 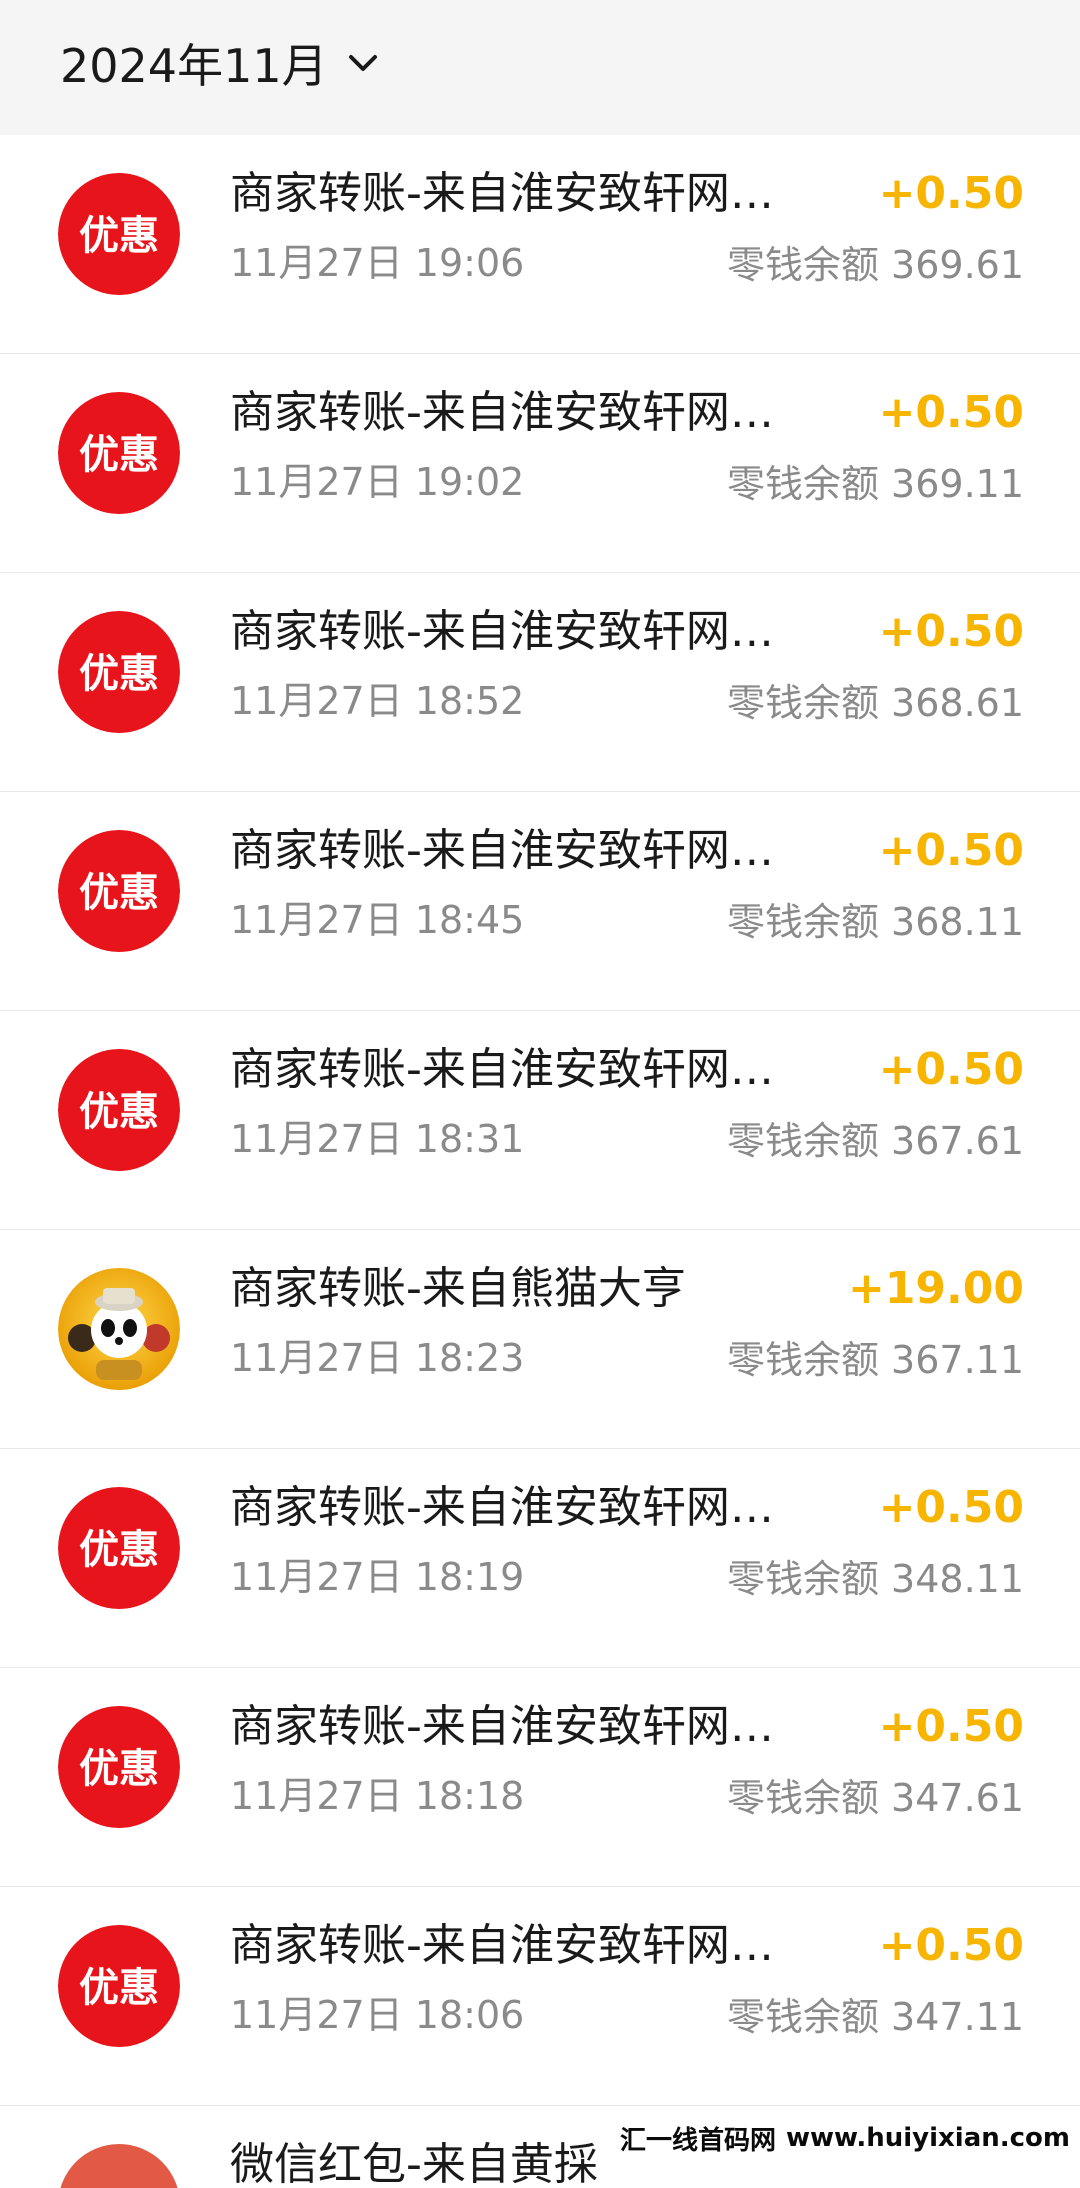 What do you see at coordinates (875, 265) in the screenshot?
I see `balance-text: 零钱余额 369.61` at bounding box center [875, 265].